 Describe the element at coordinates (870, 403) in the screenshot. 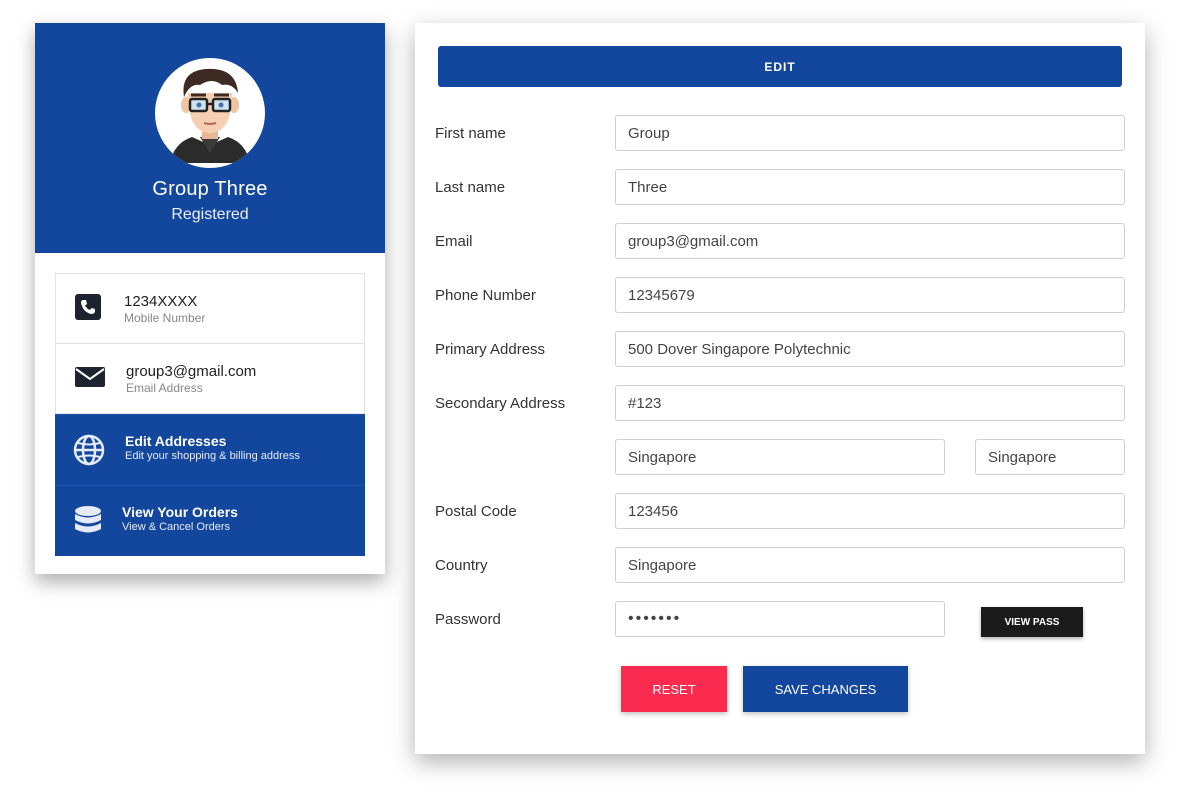

I see `secondary-address-field: #123` at that location.